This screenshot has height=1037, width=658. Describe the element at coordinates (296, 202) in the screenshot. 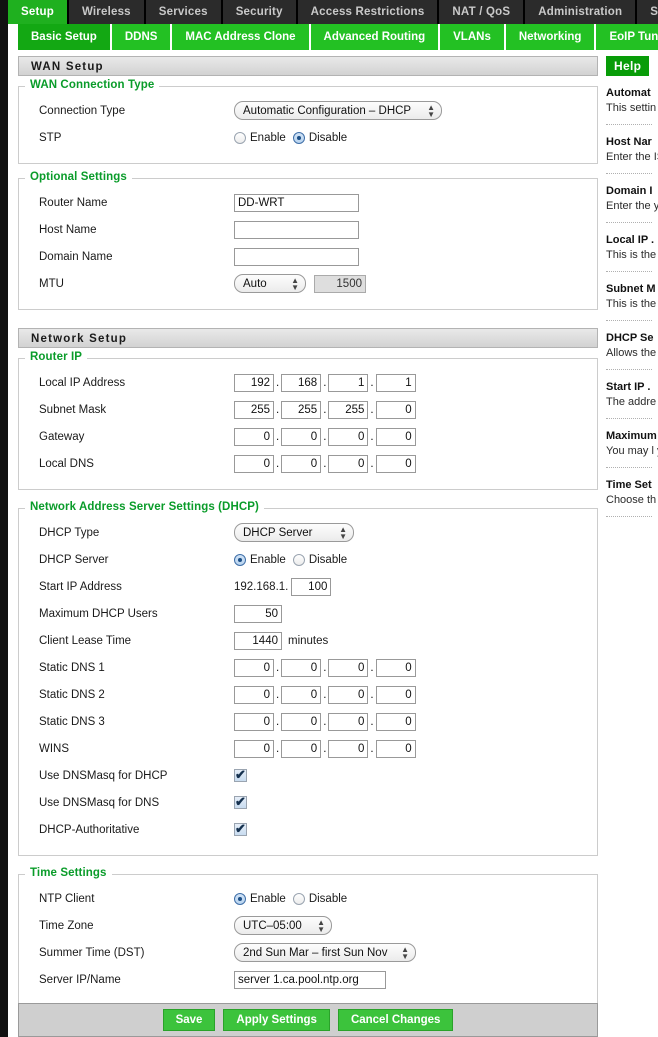

I see `router-name-input` at that location.